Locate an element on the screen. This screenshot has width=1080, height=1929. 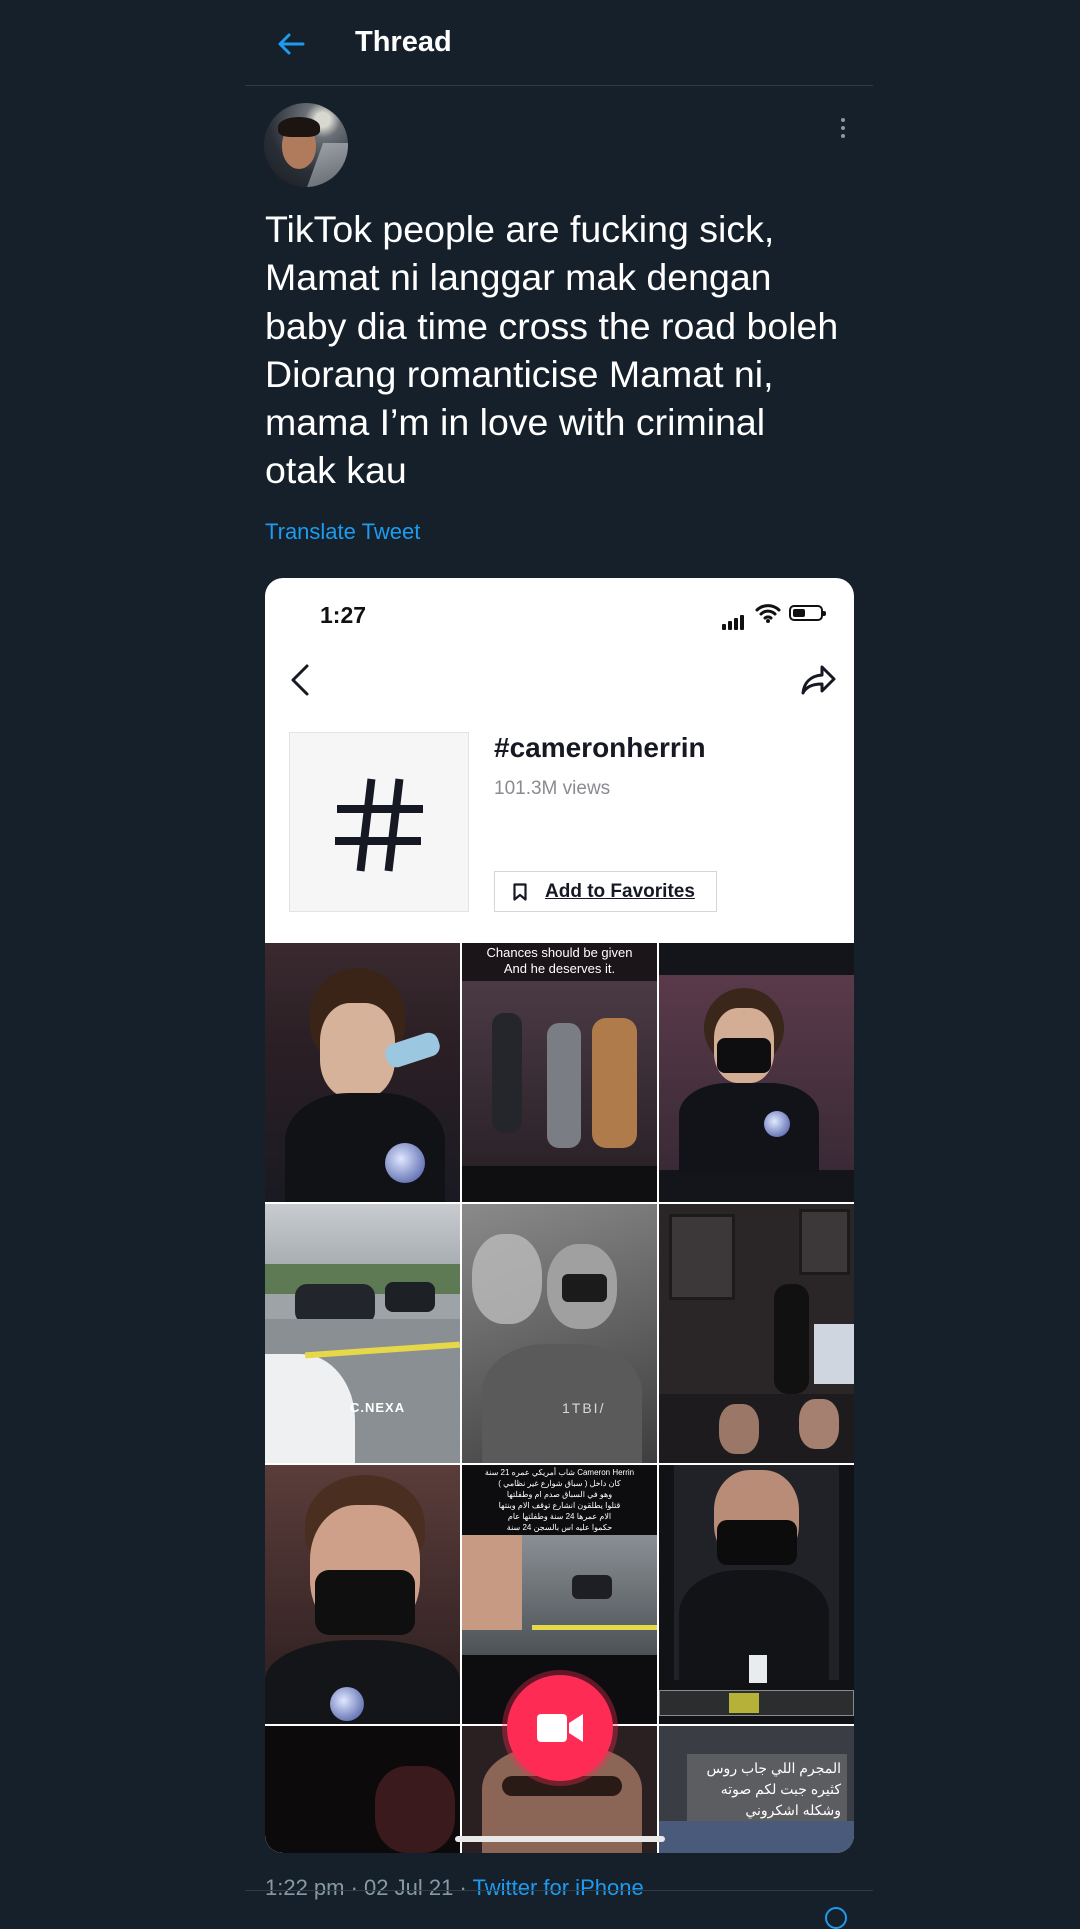
tweet-timestamp: 1:22 pm · 02 Jul 21 · is located at coordinates (369, 1887).